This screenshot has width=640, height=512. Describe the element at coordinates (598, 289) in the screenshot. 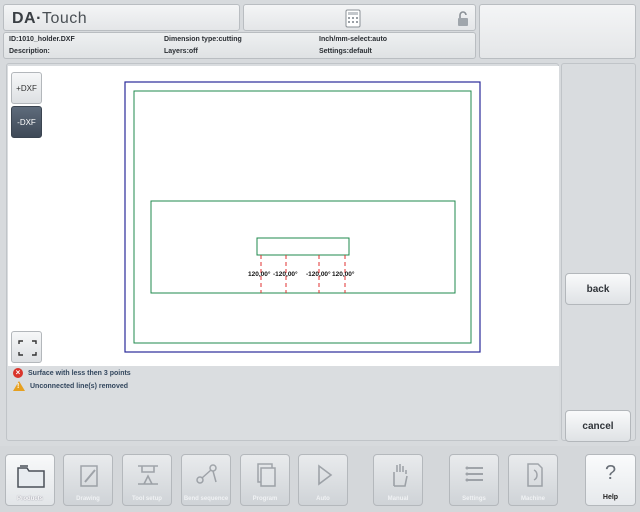

I see `back-button: back` at that location.